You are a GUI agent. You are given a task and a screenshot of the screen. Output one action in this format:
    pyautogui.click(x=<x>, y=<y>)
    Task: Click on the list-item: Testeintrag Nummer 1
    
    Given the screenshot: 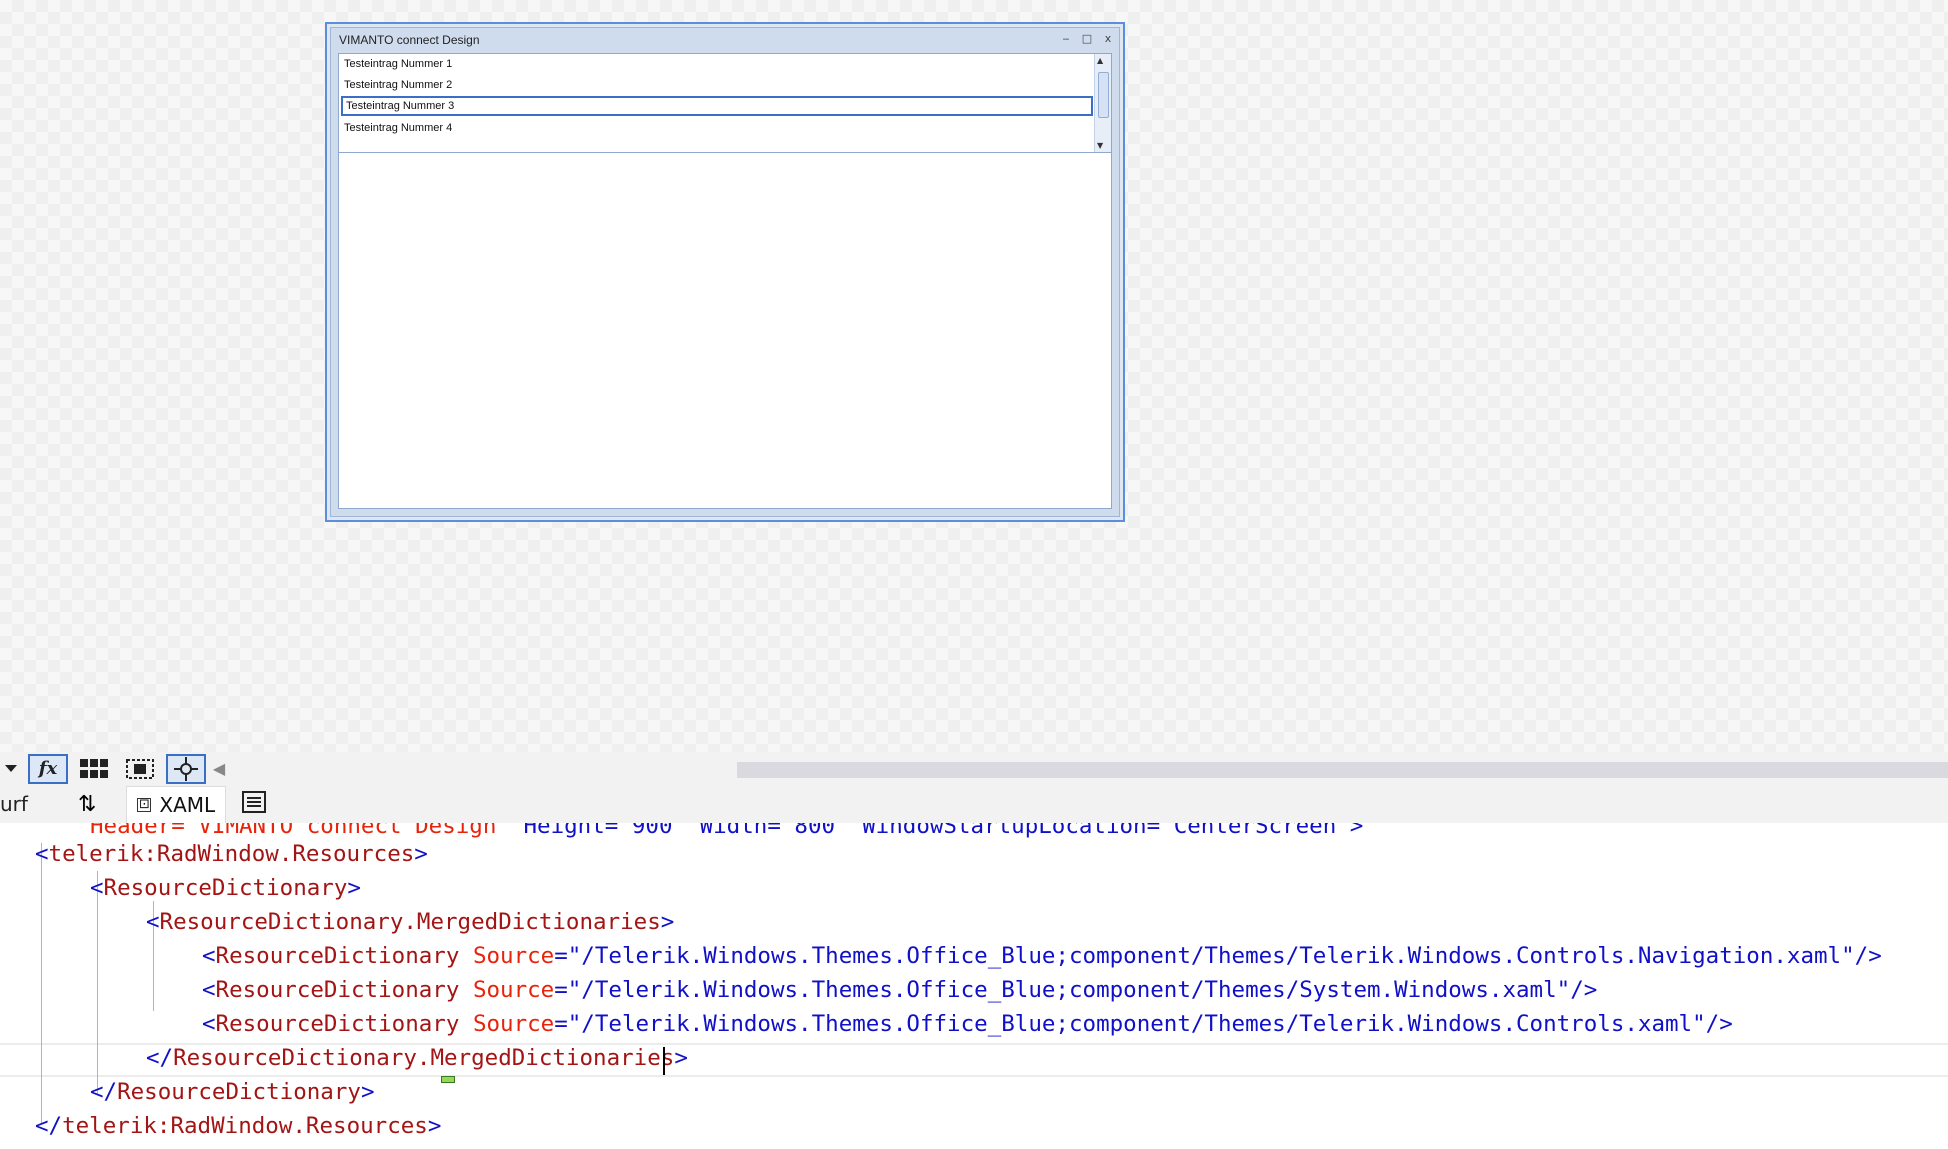 What is the action you would take?
    pyautogui.click(x=717, y=64)
    